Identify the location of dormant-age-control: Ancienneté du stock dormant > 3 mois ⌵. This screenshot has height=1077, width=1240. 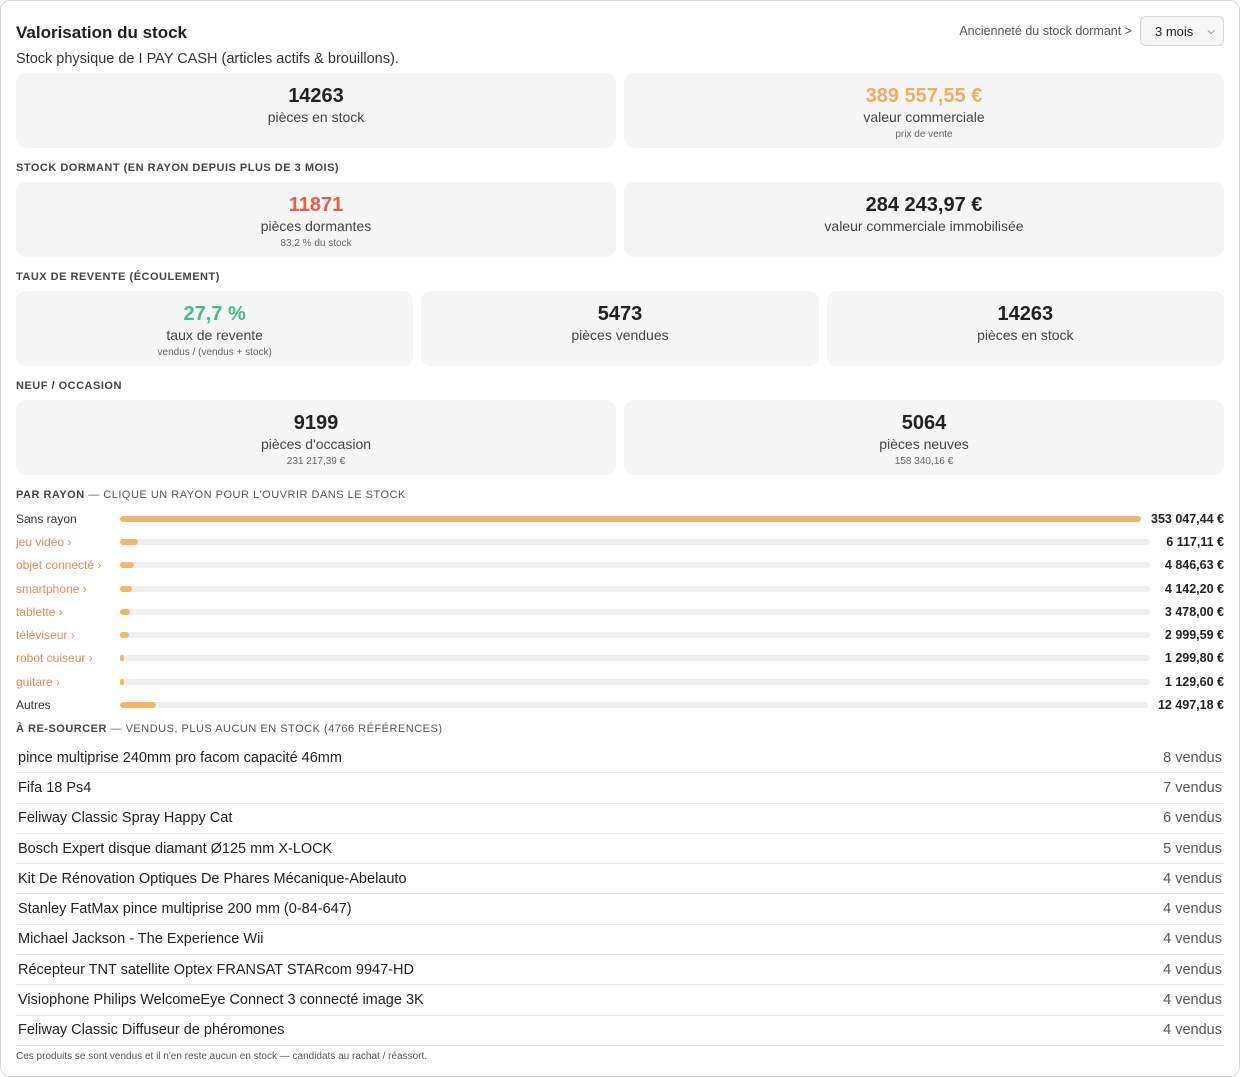
(1091, 31).